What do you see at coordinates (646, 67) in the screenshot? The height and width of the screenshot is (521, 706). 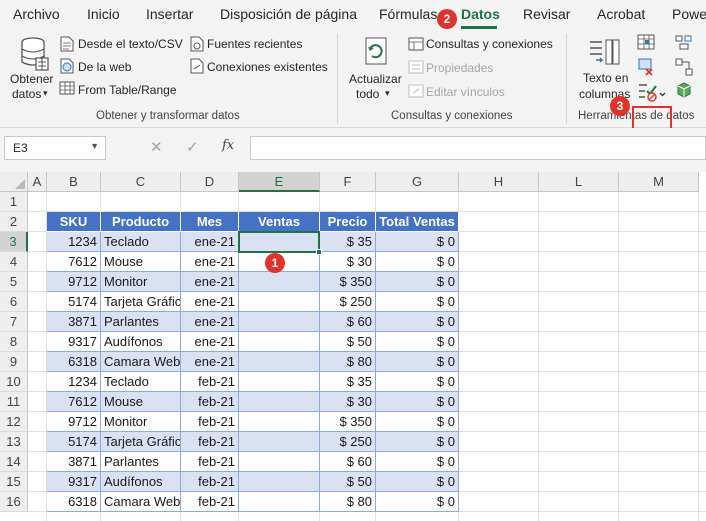 I see `remove-duplicates-icon` at bounding box center [646, 67].